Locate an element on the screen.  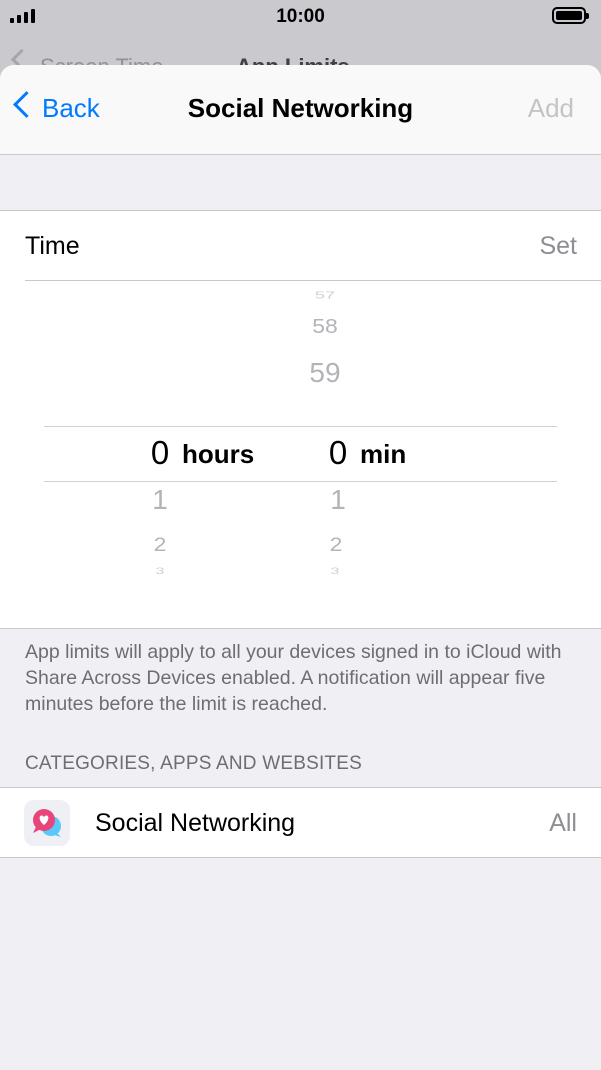
minutes-unit-label: min is located at coordinates (383, 454).